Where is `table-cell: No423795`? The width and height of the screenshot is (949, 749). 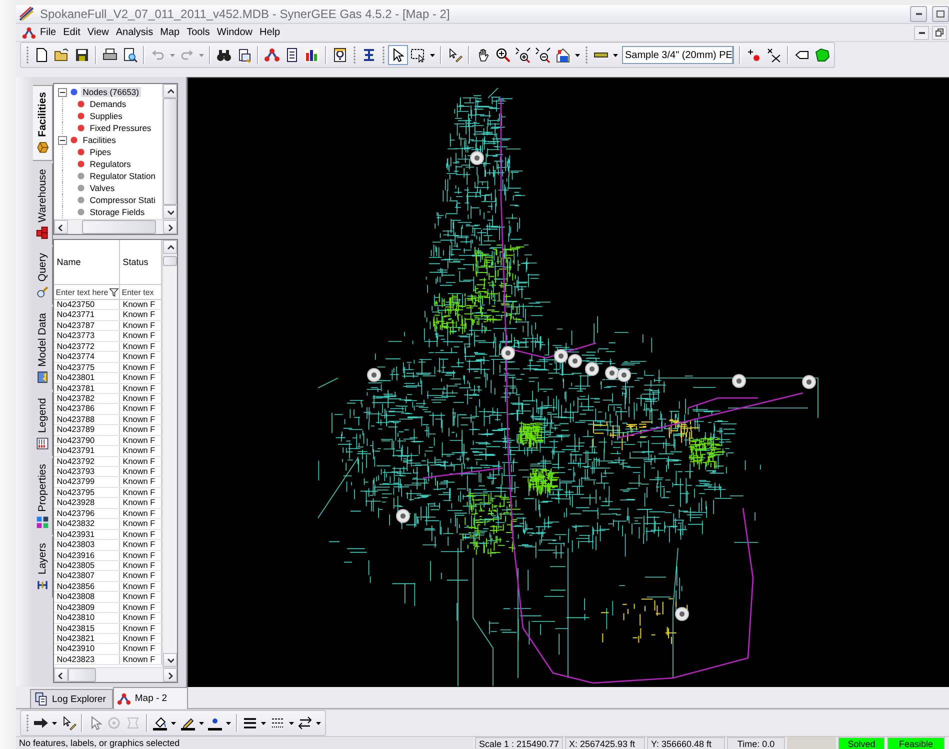 table-cell: No423795 is located at coordinates (87, 493).